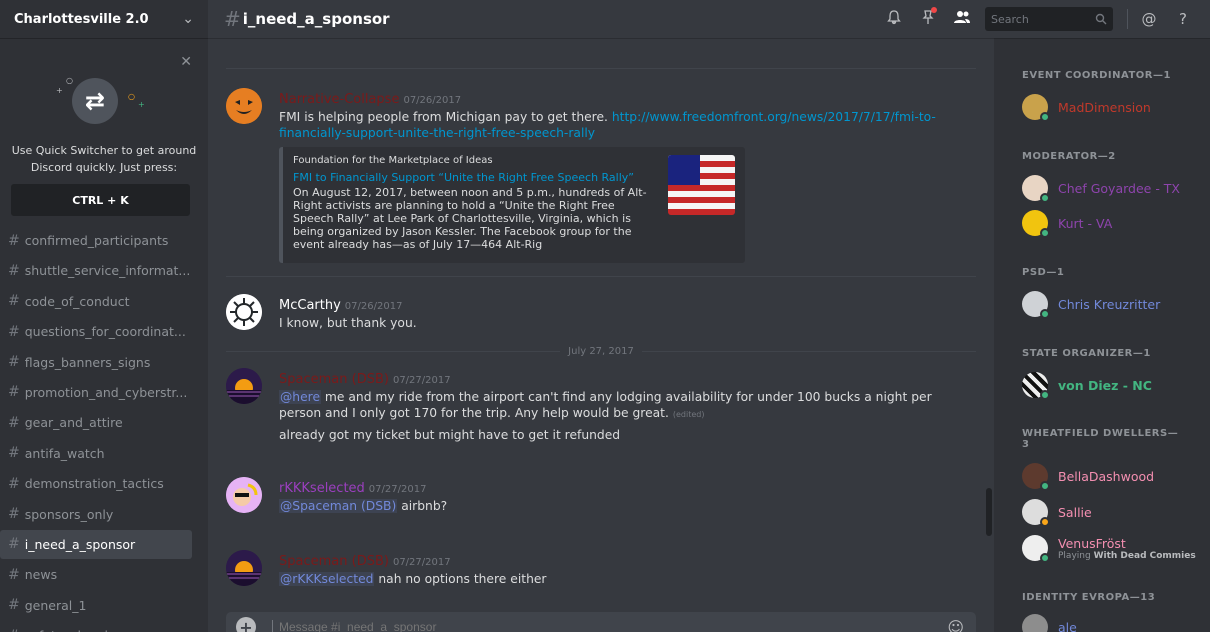 The width and height of the screenshot is (1210, 632). What do you see at coordinates (1100, 439) in the screenshot?
I see `role-header: WHEATFIELD DWELLERS—3` at bounding box center [1100, 439].